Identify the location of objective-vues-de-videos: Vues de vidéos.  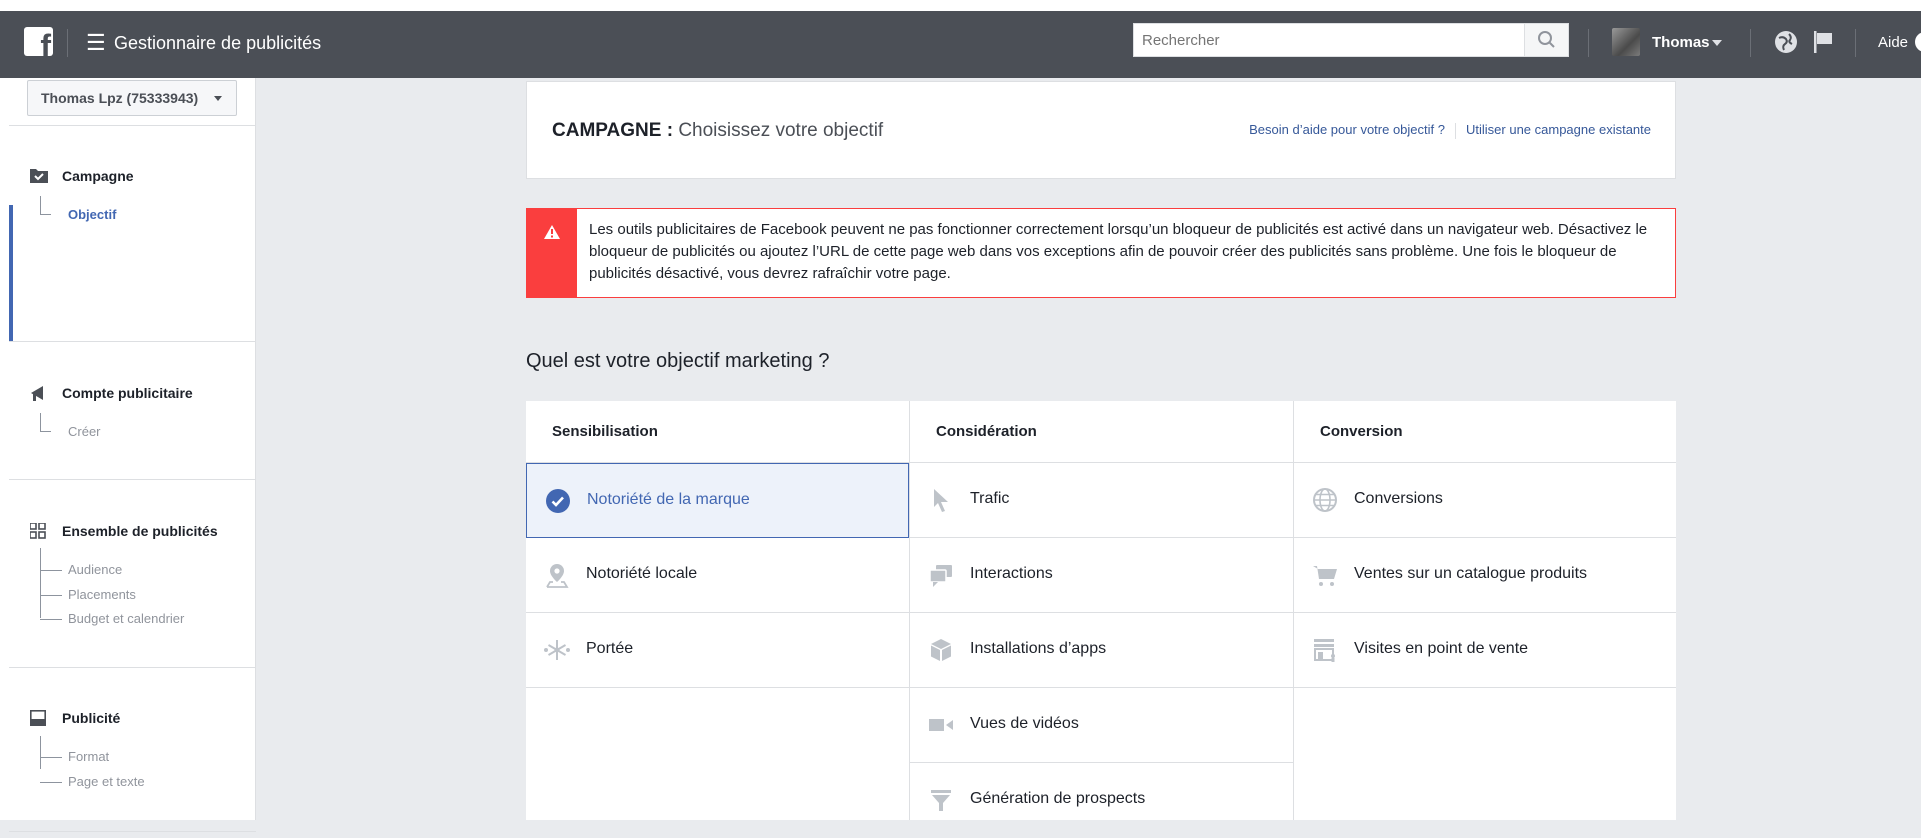
(1101, 725).